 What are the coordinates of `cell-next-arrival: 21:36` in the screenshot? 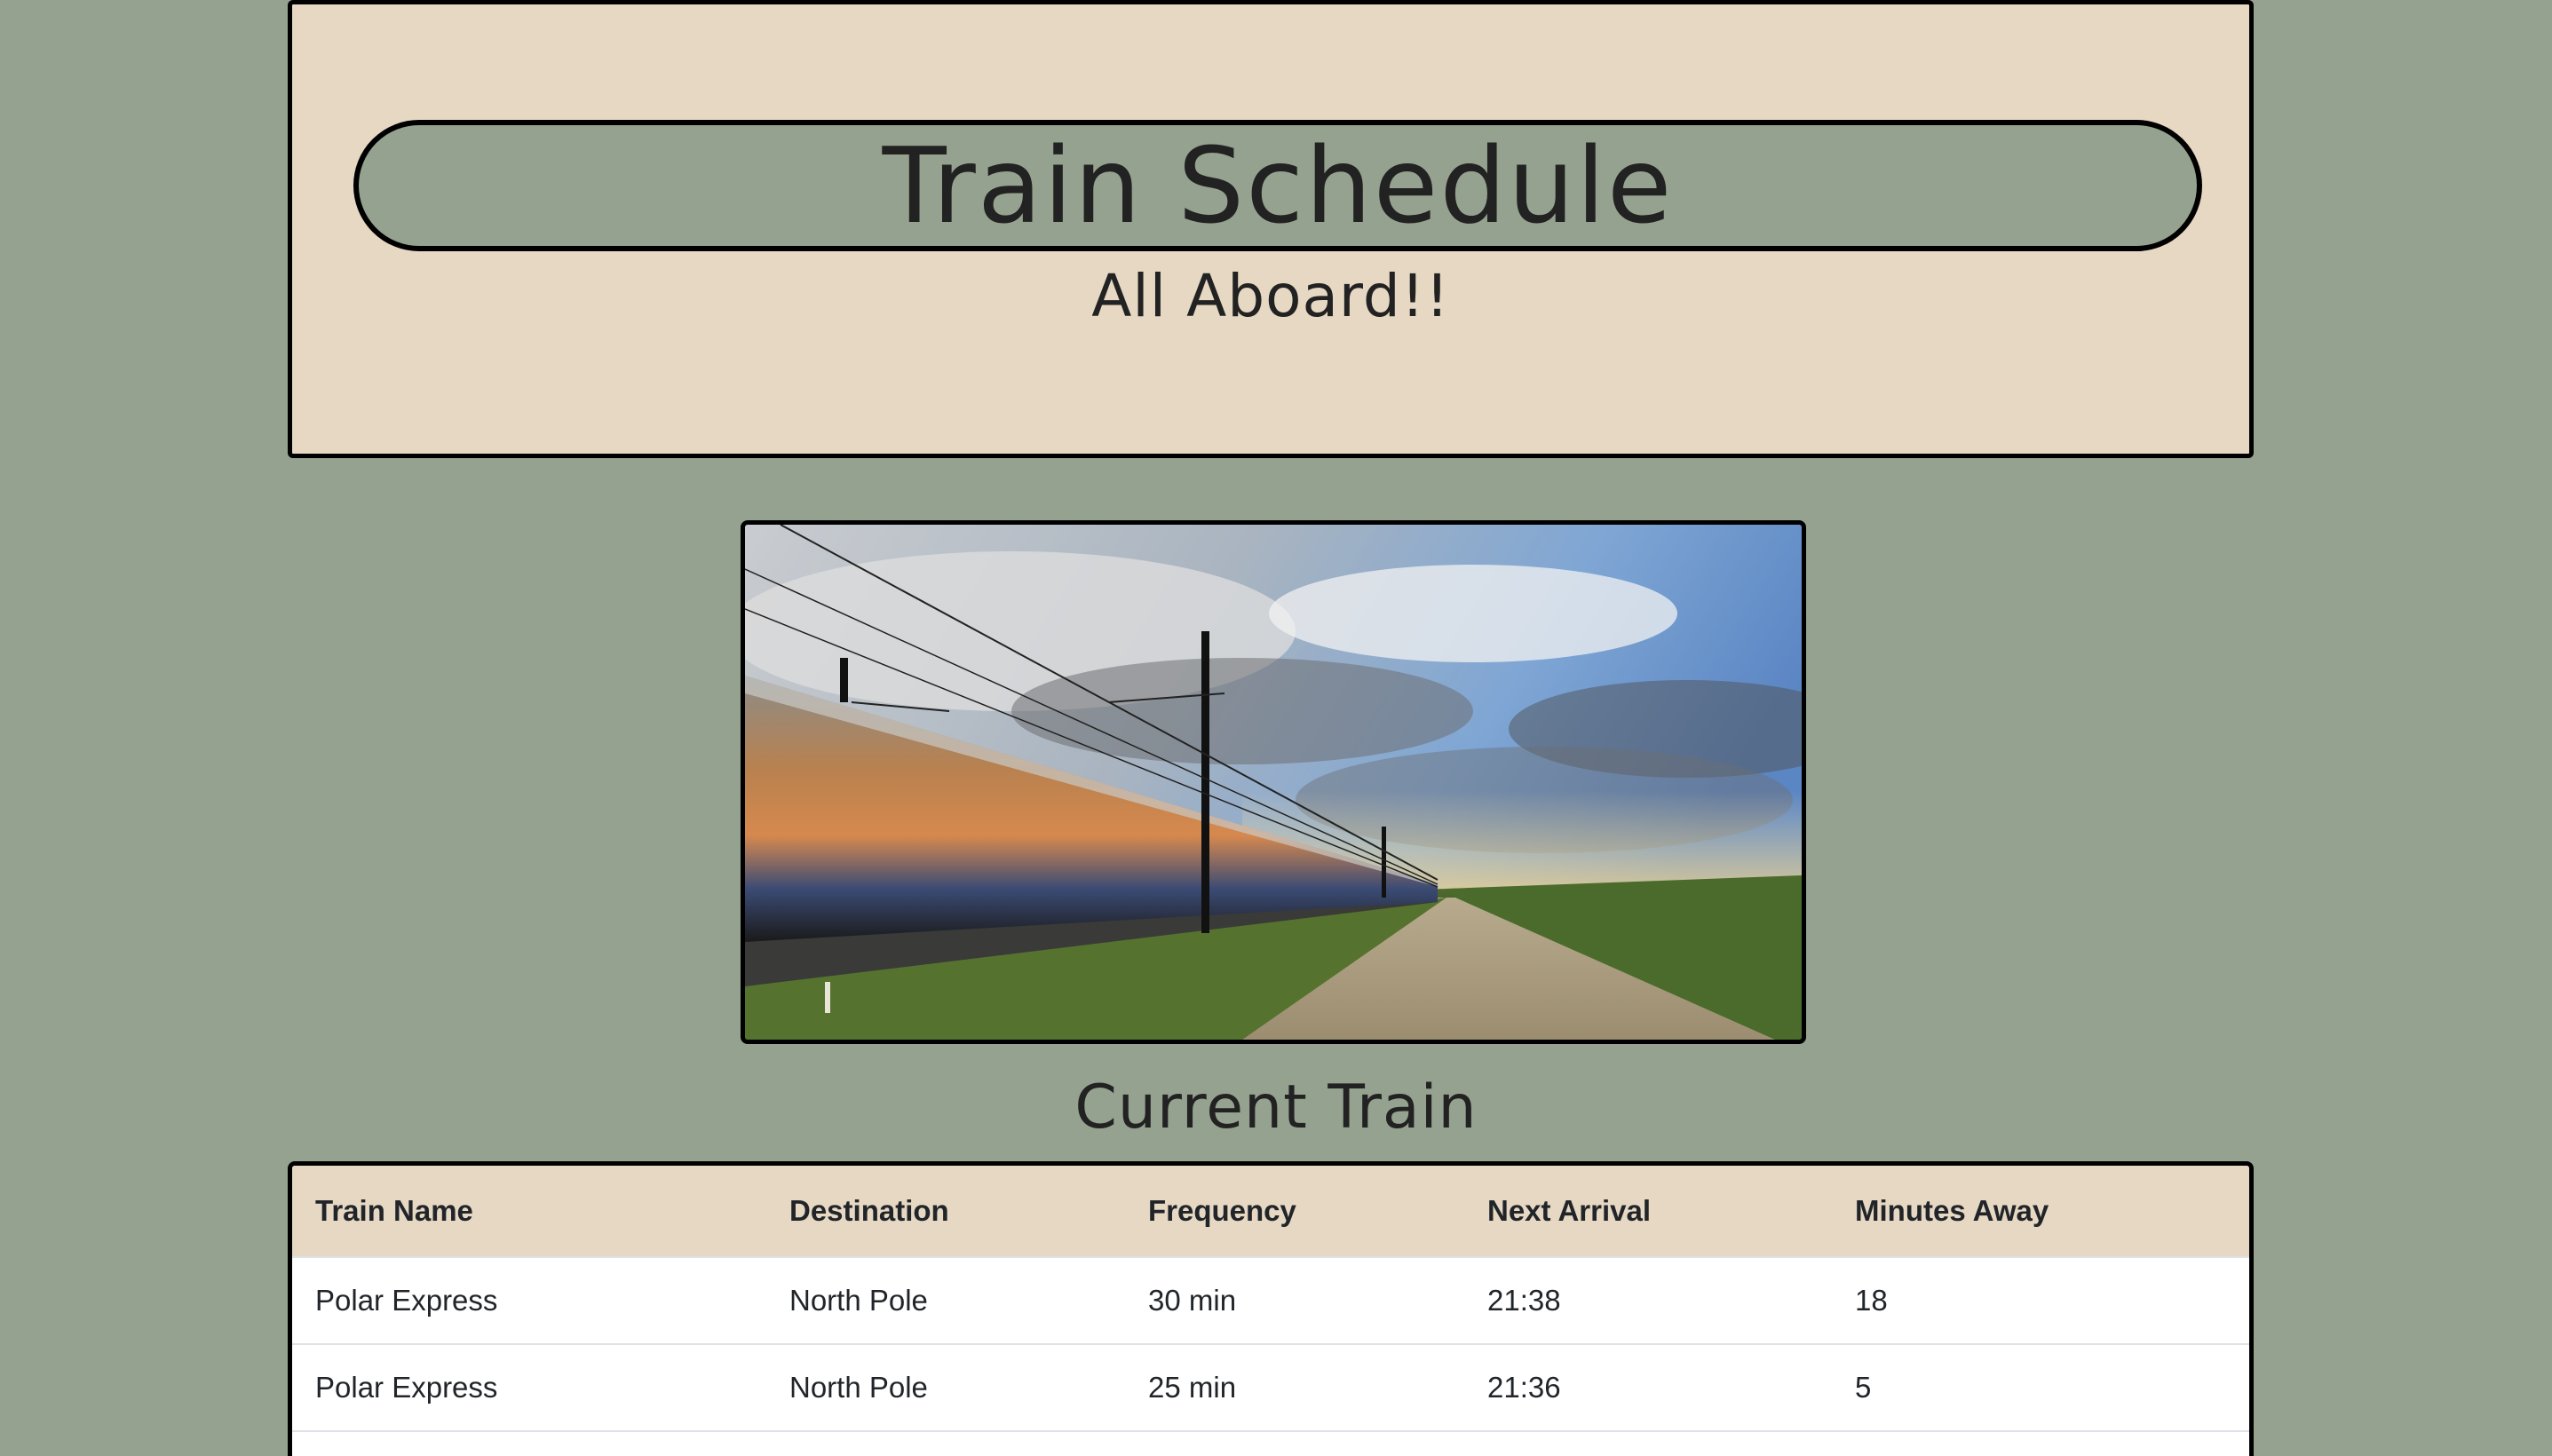 It's located at (1648, 1388).